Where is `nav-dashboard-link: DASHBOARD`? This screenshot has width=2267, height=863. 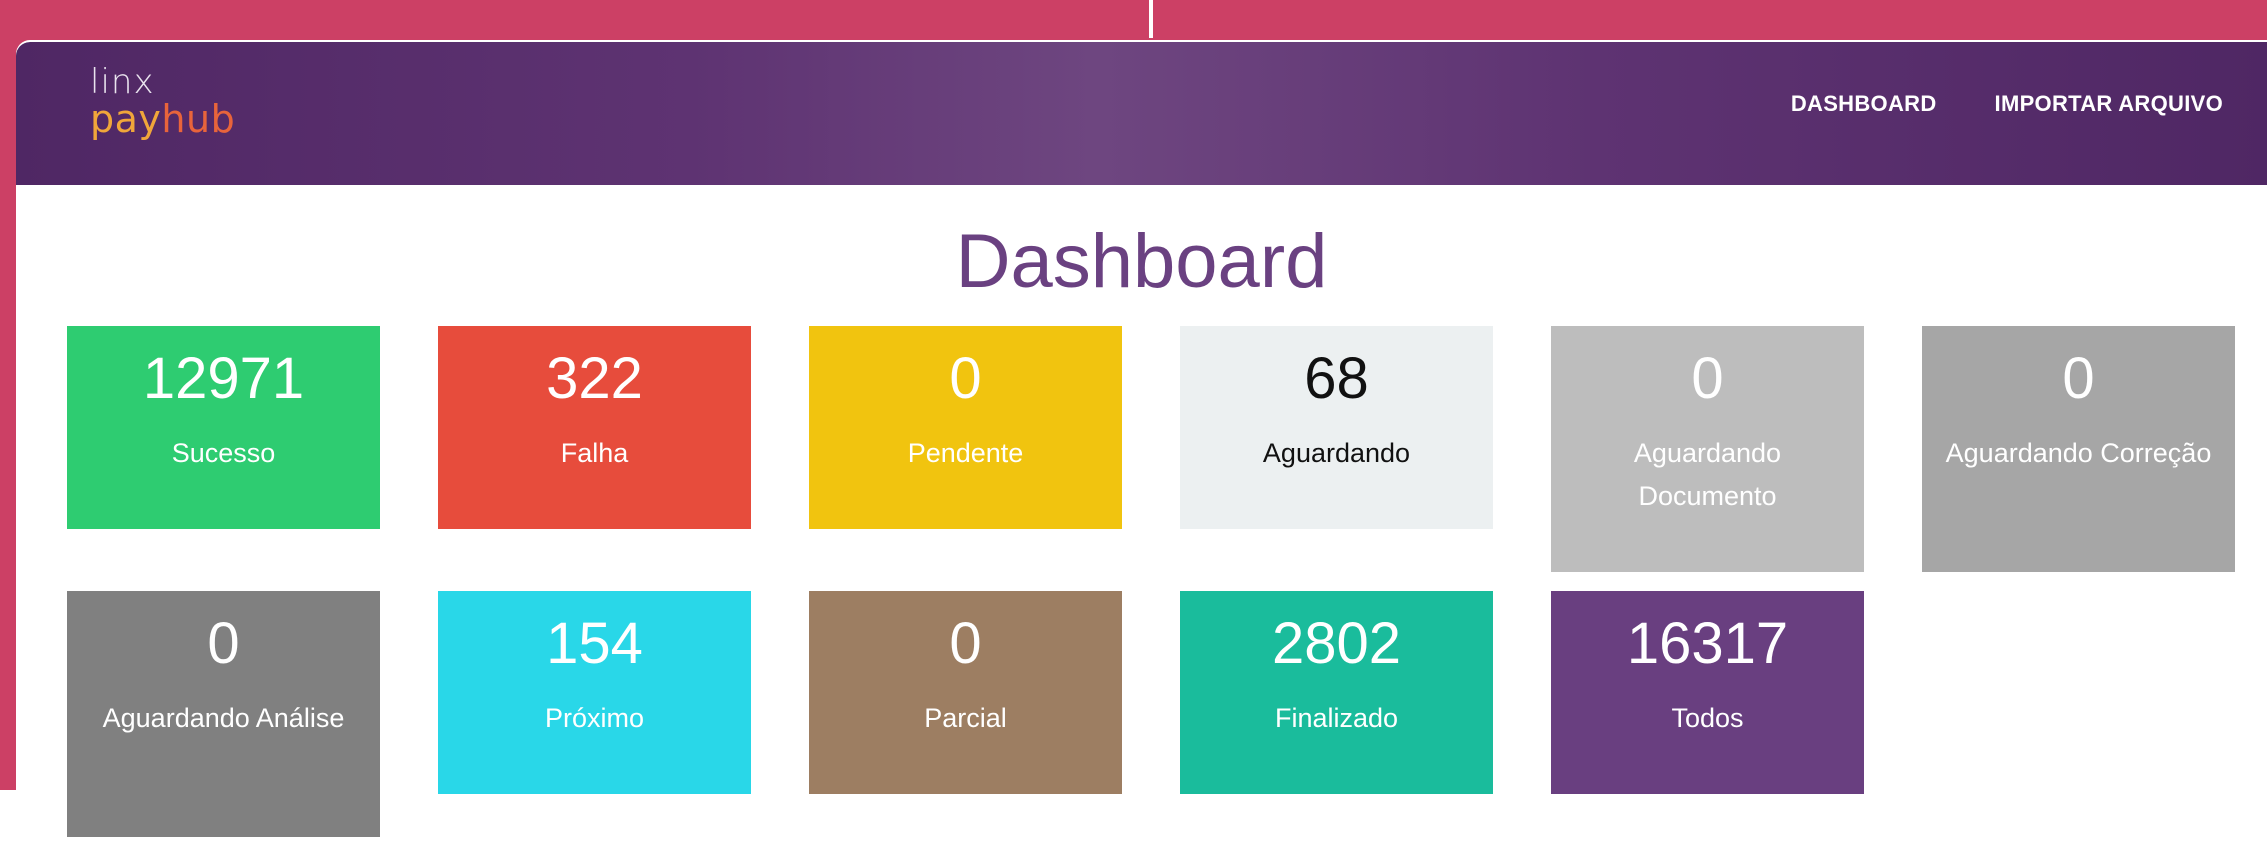
nav-dashboard-link: DASHBOARD is located at coordinates (1864, 104).